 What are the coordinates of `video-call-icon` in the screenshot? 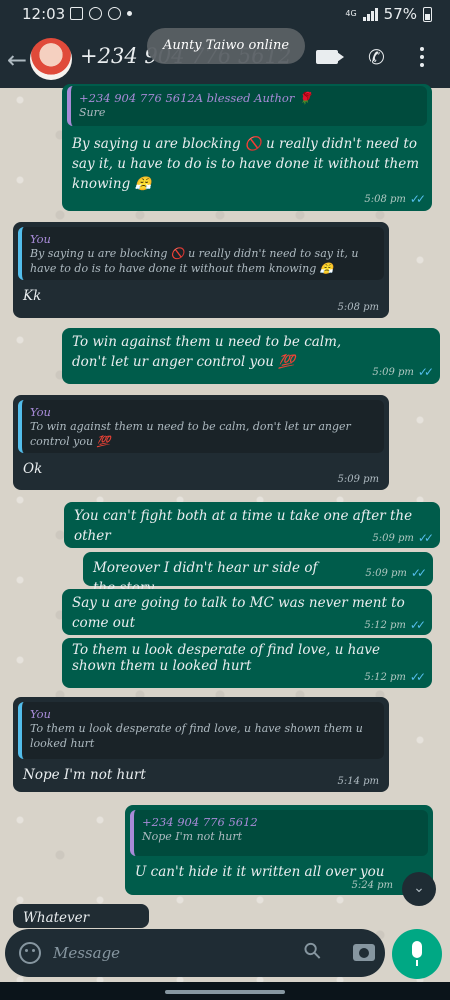 It's located at (330, 57).